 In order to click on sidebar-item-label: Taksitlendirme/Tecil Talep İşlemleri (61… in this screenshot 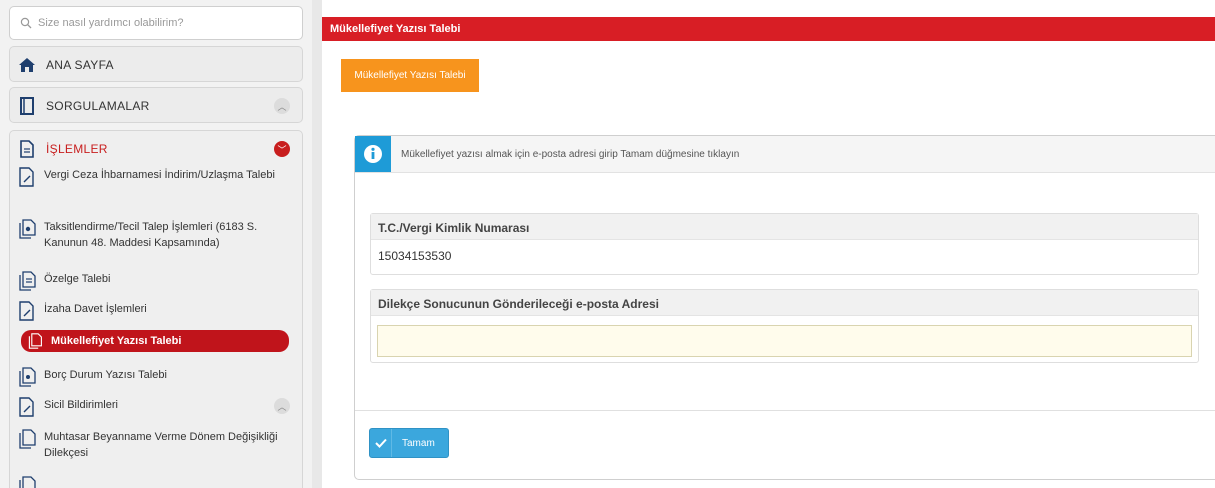, I will do `click(151, 235)`.